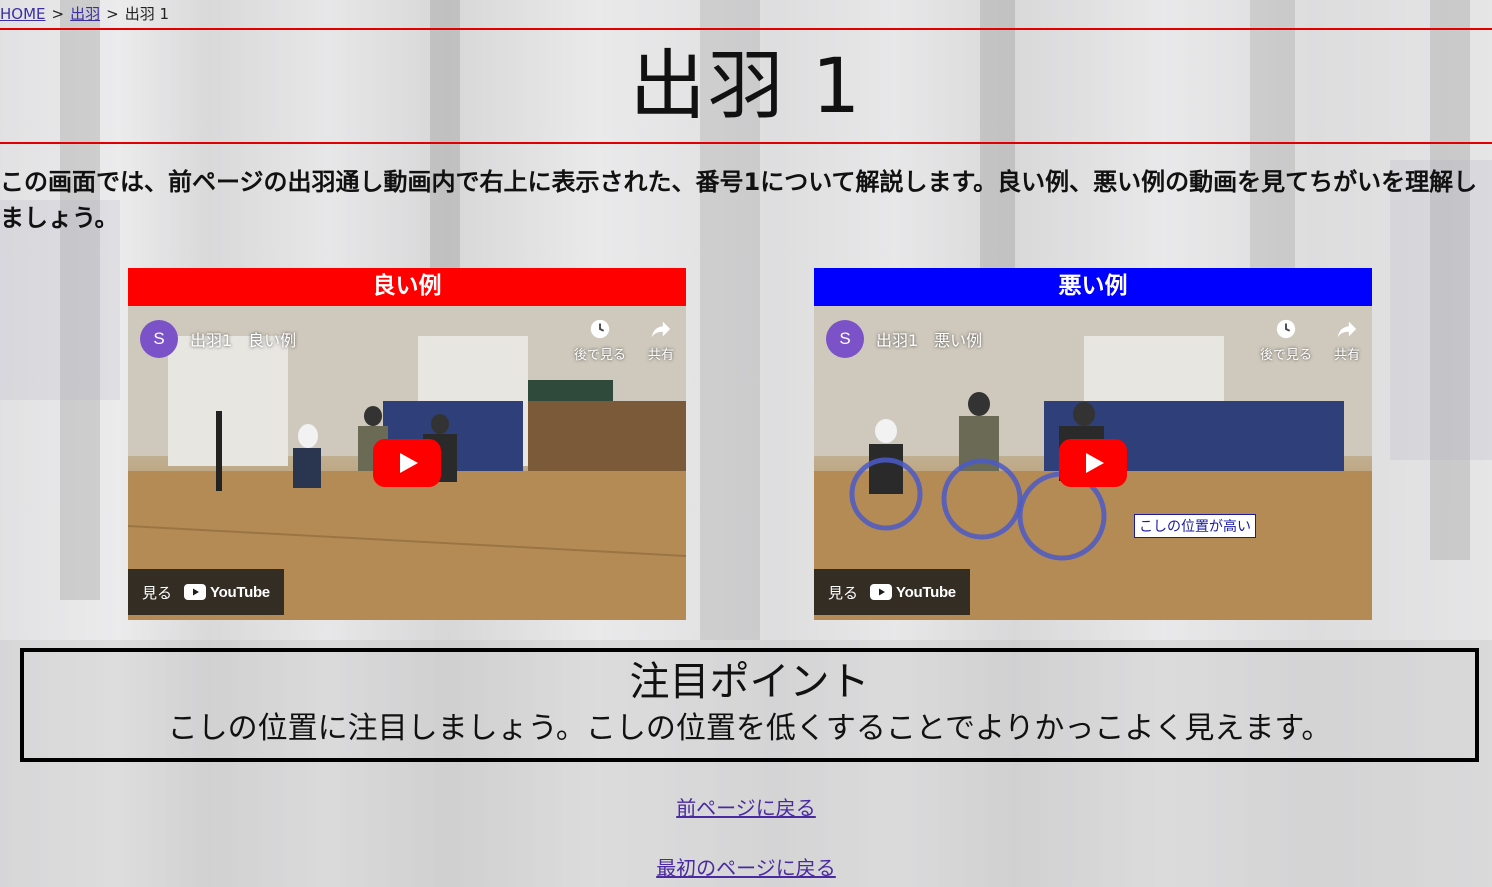 This screenshot has width=1492, height=887. What do you see at coordinates (23, 14) in the screenshot?
I see `breadcrumb-home-link: HOME` at bounding box center [23, 14].